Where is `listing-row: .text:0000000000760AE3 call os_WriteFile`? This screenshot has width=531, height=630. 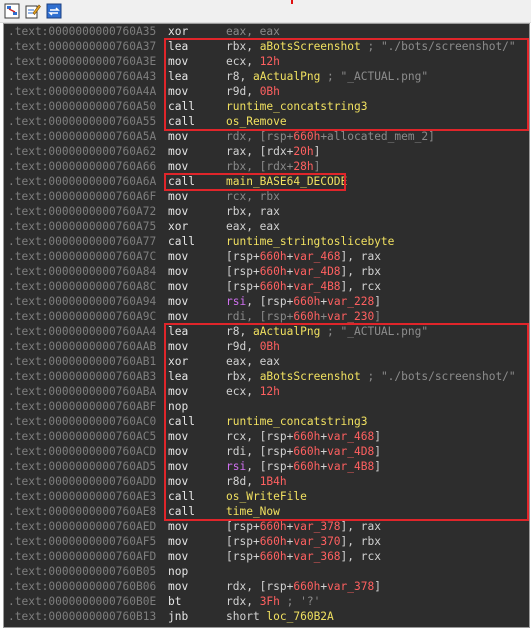
listing-row: .text:0000000000760AE3 call os_WriteFile is located at coordinates (266, 496).